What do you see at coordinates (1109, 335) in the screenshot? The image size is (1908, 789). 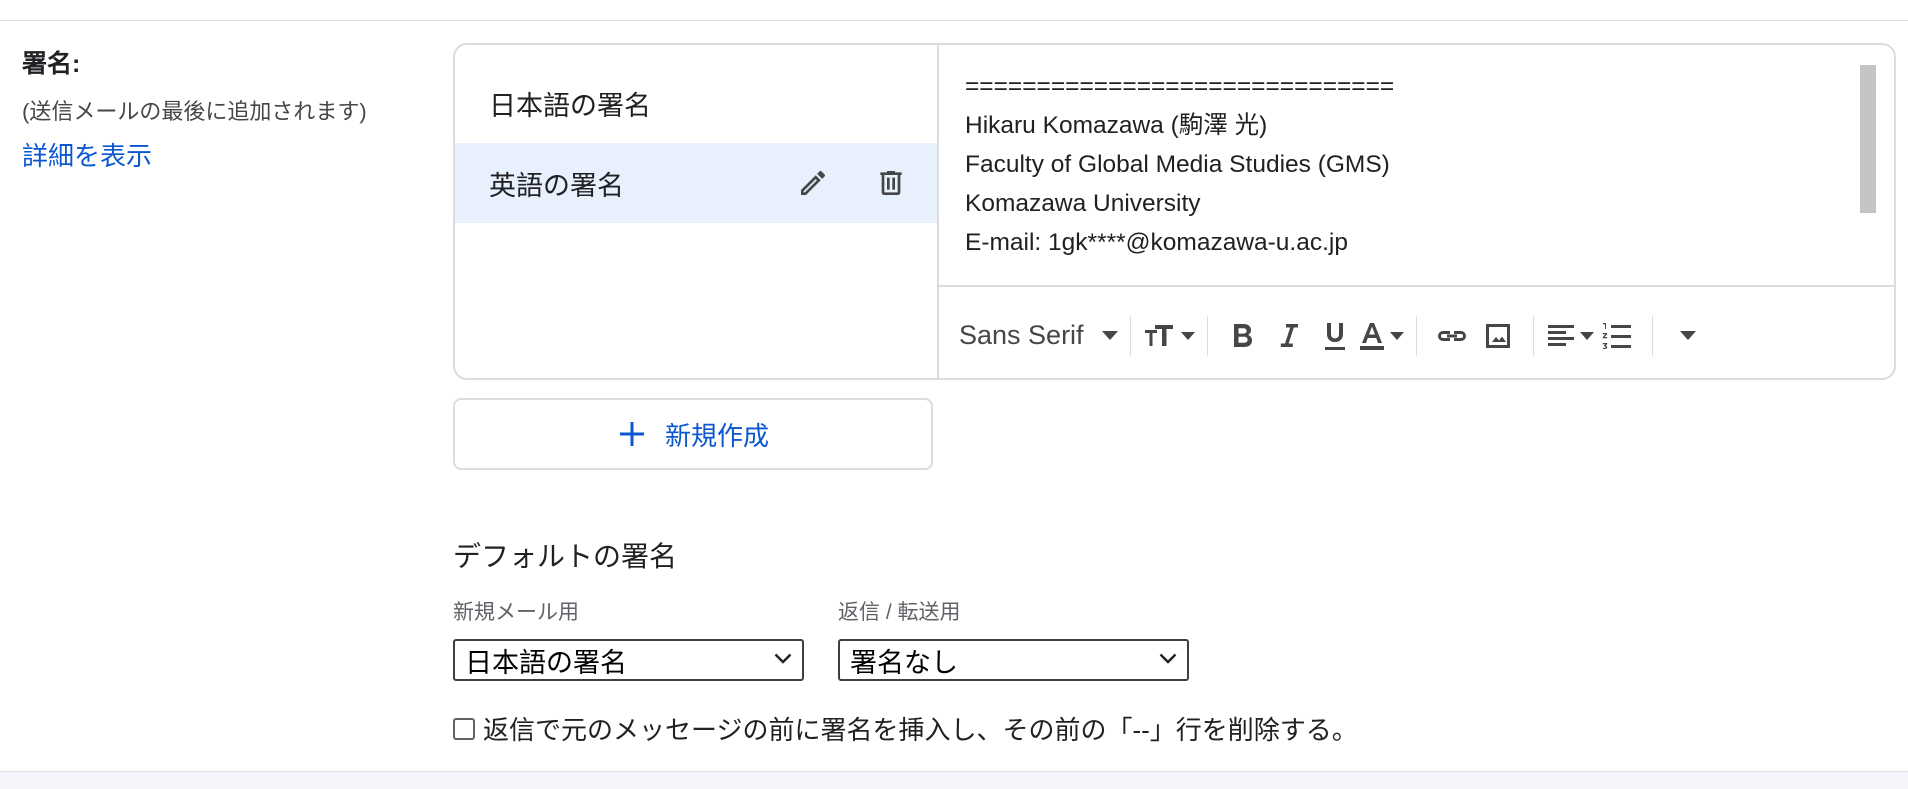 I see `caret-down-icon` at bounding box center [1109, 335].